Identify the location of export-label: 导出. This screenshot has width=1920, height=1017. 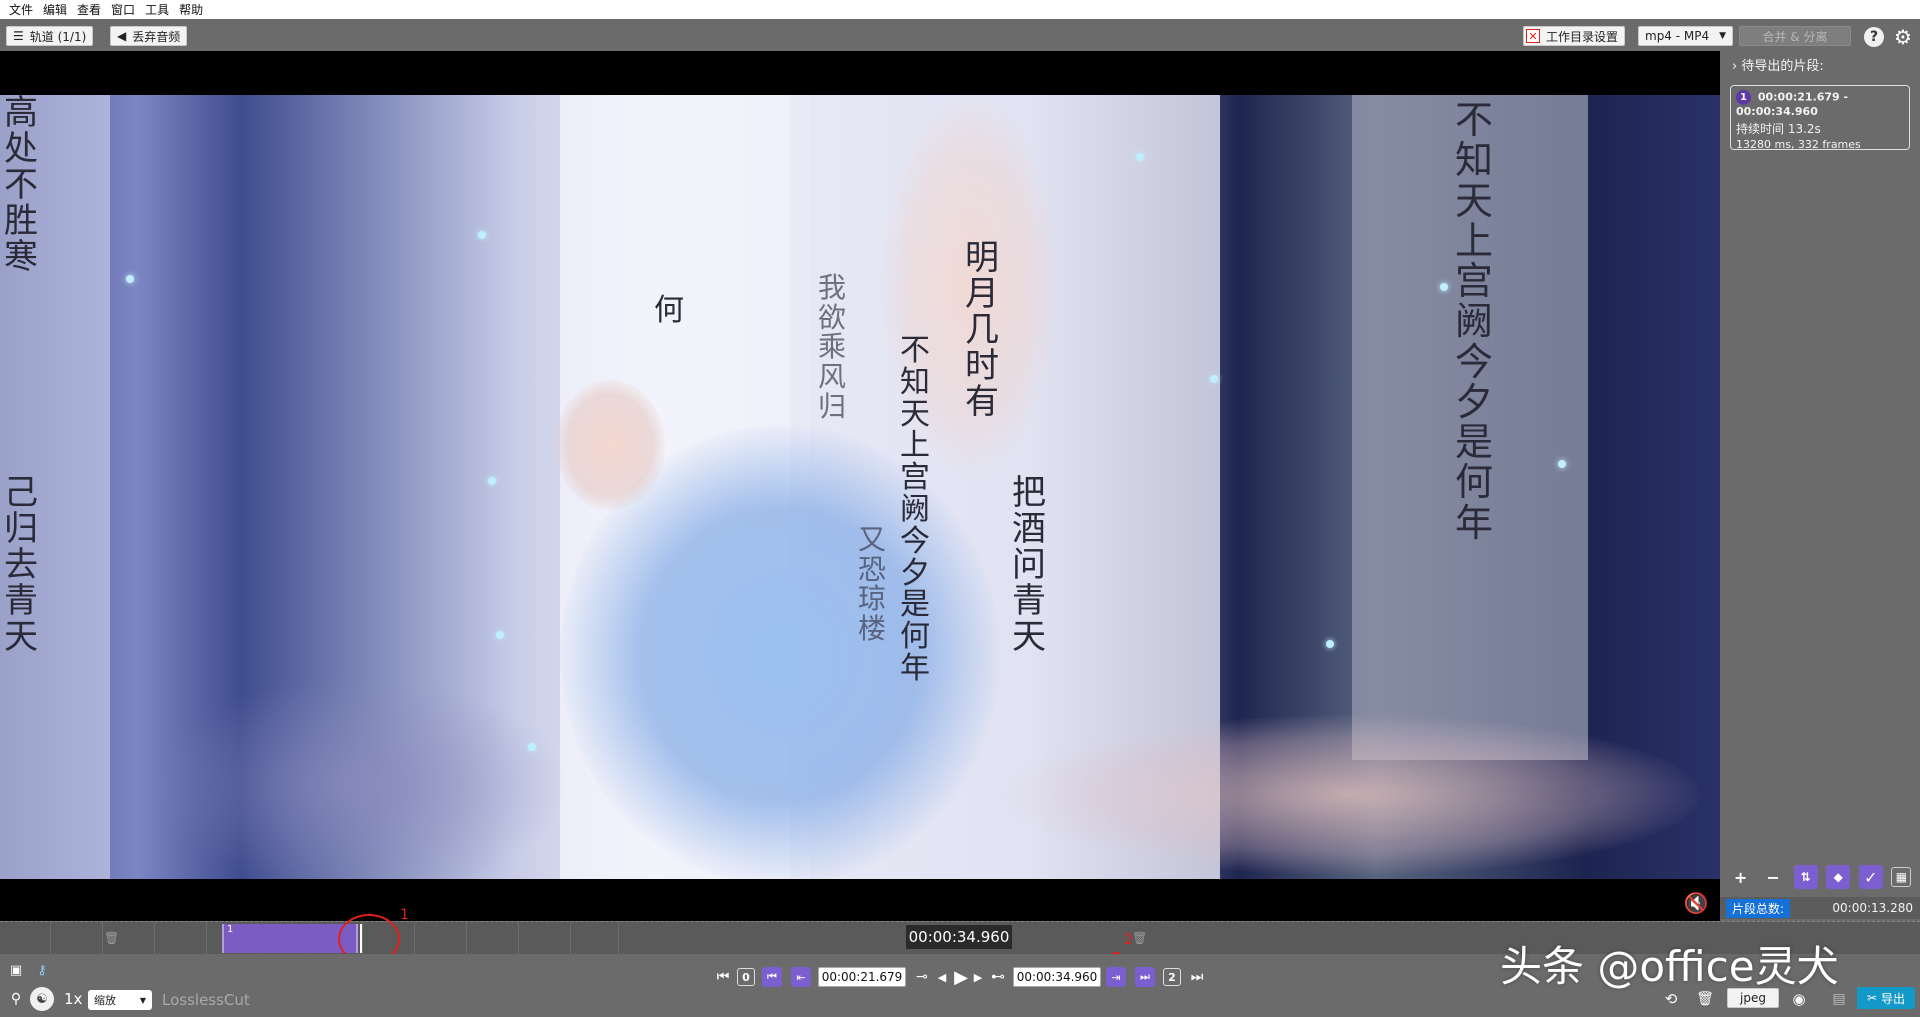
(1893, 998).